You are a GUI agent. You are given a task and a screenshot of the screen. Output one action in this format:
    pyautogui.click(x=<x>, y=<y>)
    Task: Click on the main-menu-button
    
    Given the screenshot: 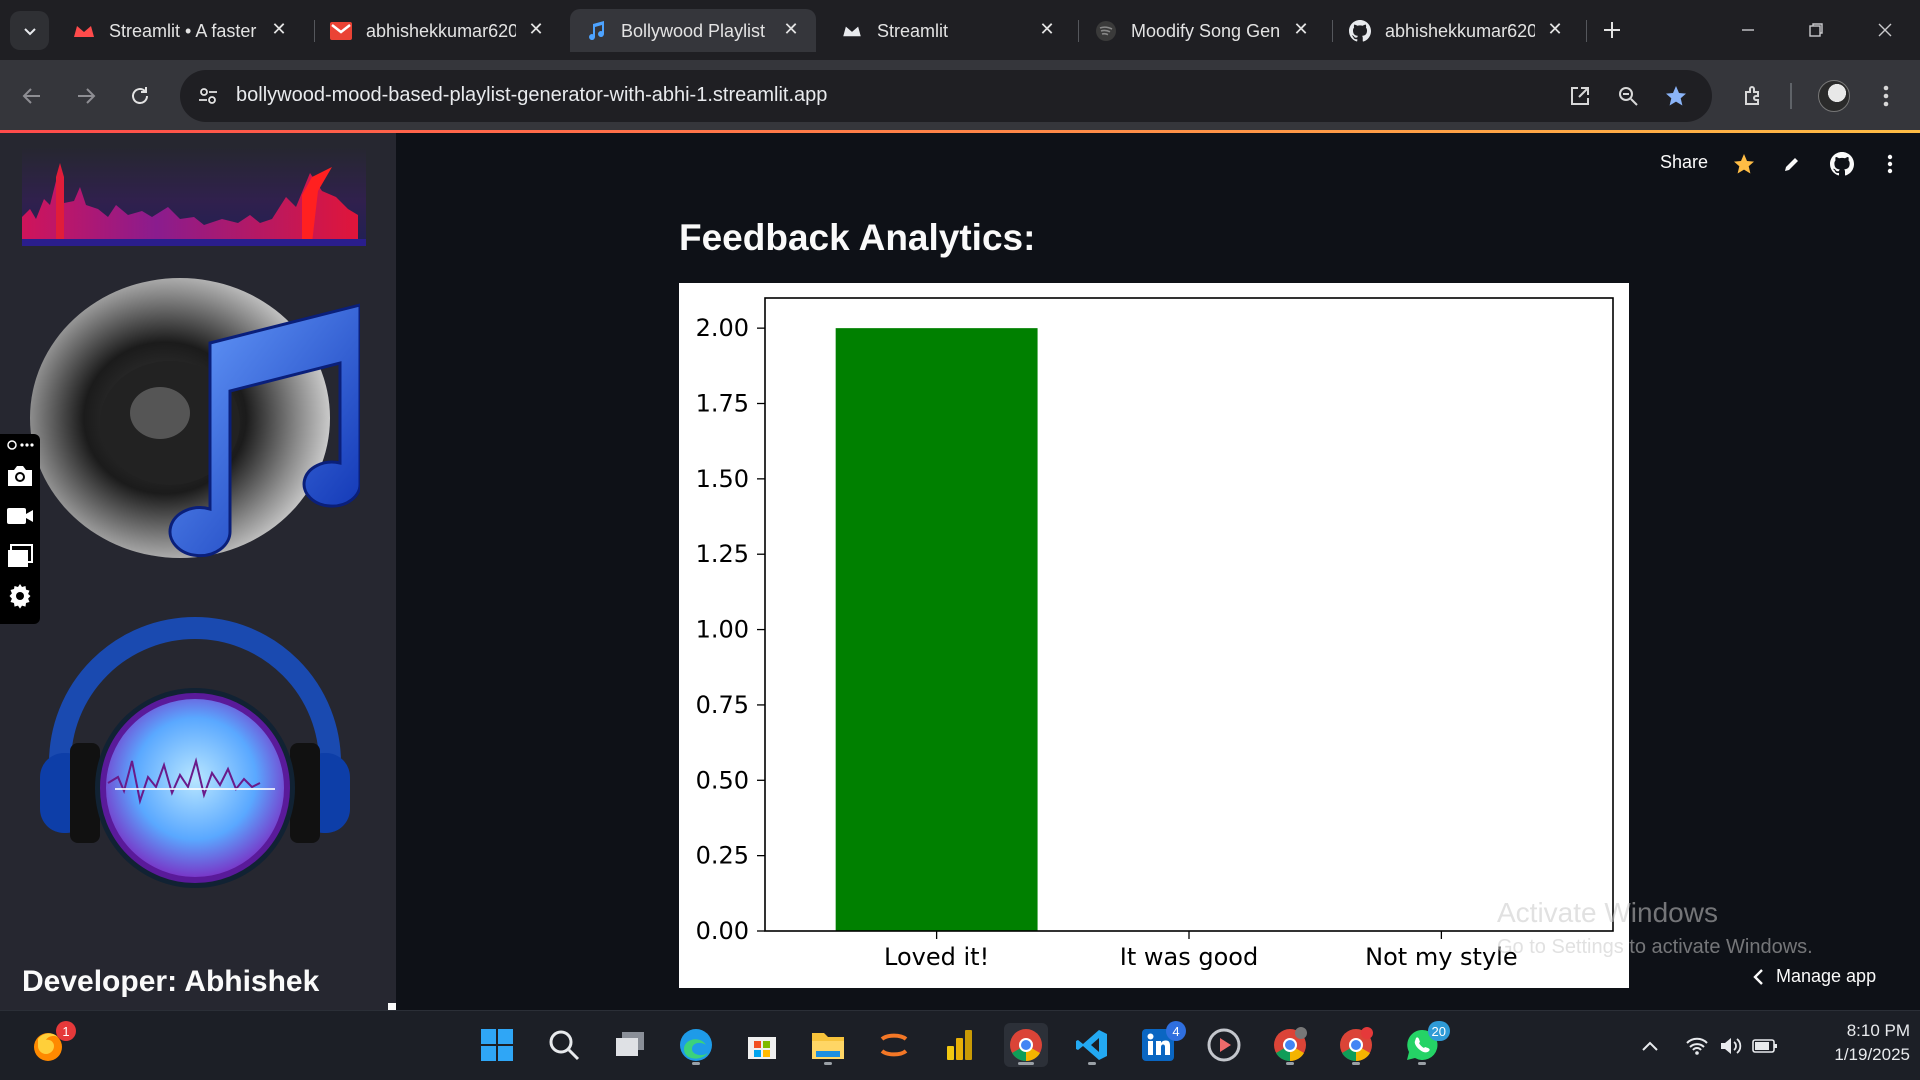 What is the action you would take?
    pyautogui.click(x=1890, y=164)
    